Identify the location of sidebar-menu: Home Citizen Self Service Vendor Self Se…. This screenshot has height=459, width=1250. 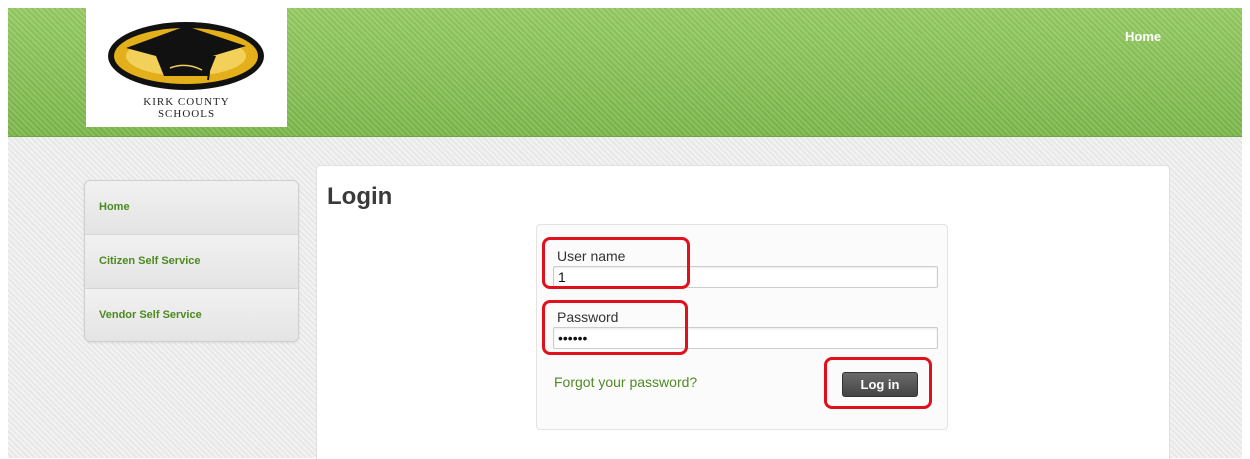
(191, 261).